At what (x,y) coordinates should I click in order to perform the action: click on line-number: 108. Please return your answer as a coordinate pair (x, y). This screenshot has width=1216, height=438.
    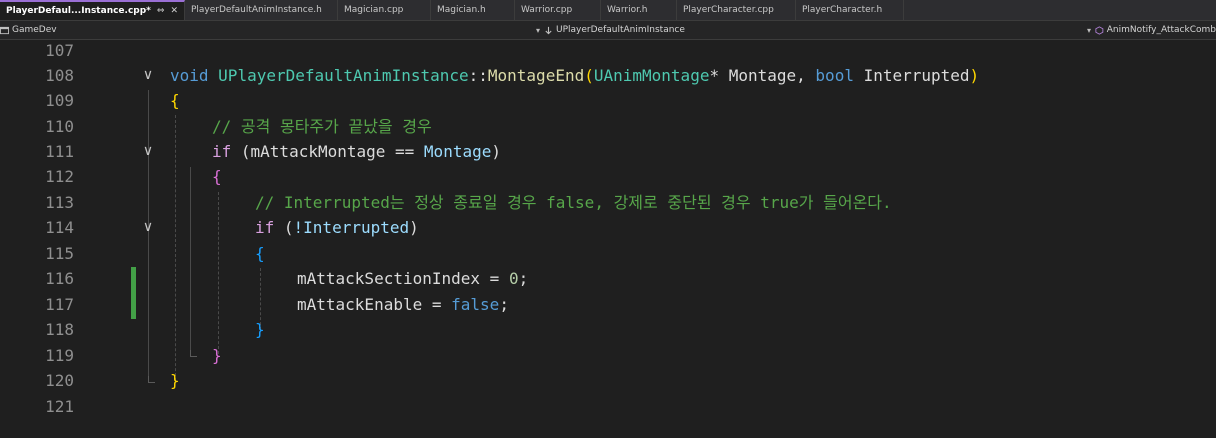
    Looking at the image, I should click on (59, 75).